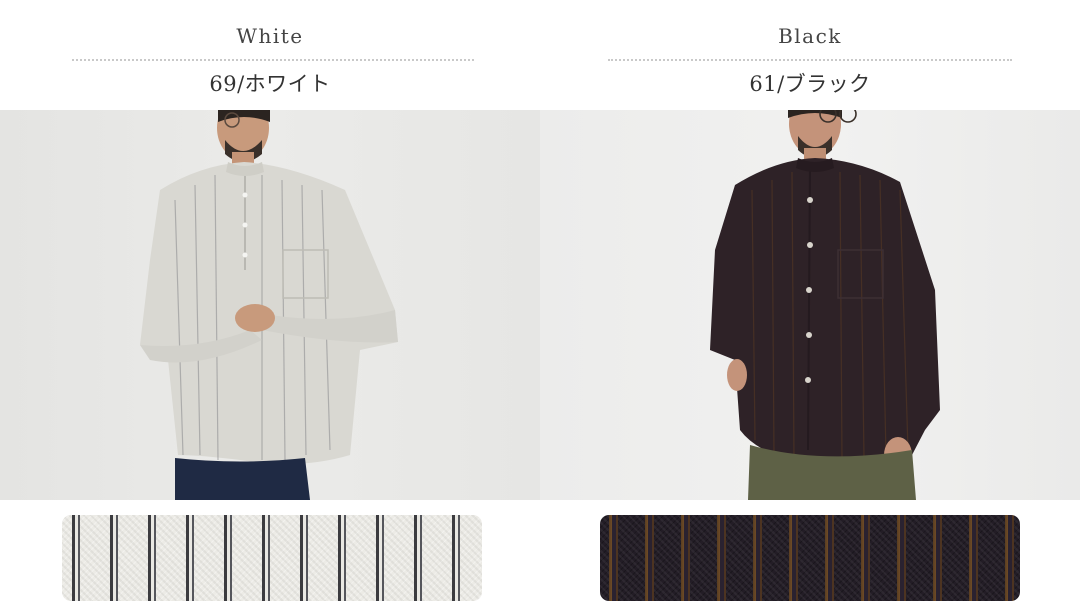 The width and height of the screenshot is (1080, 601). Describe the element at coordinates (810, 55) in the screenshot. I see `variant-header: Black 61/ブラック` at that location.